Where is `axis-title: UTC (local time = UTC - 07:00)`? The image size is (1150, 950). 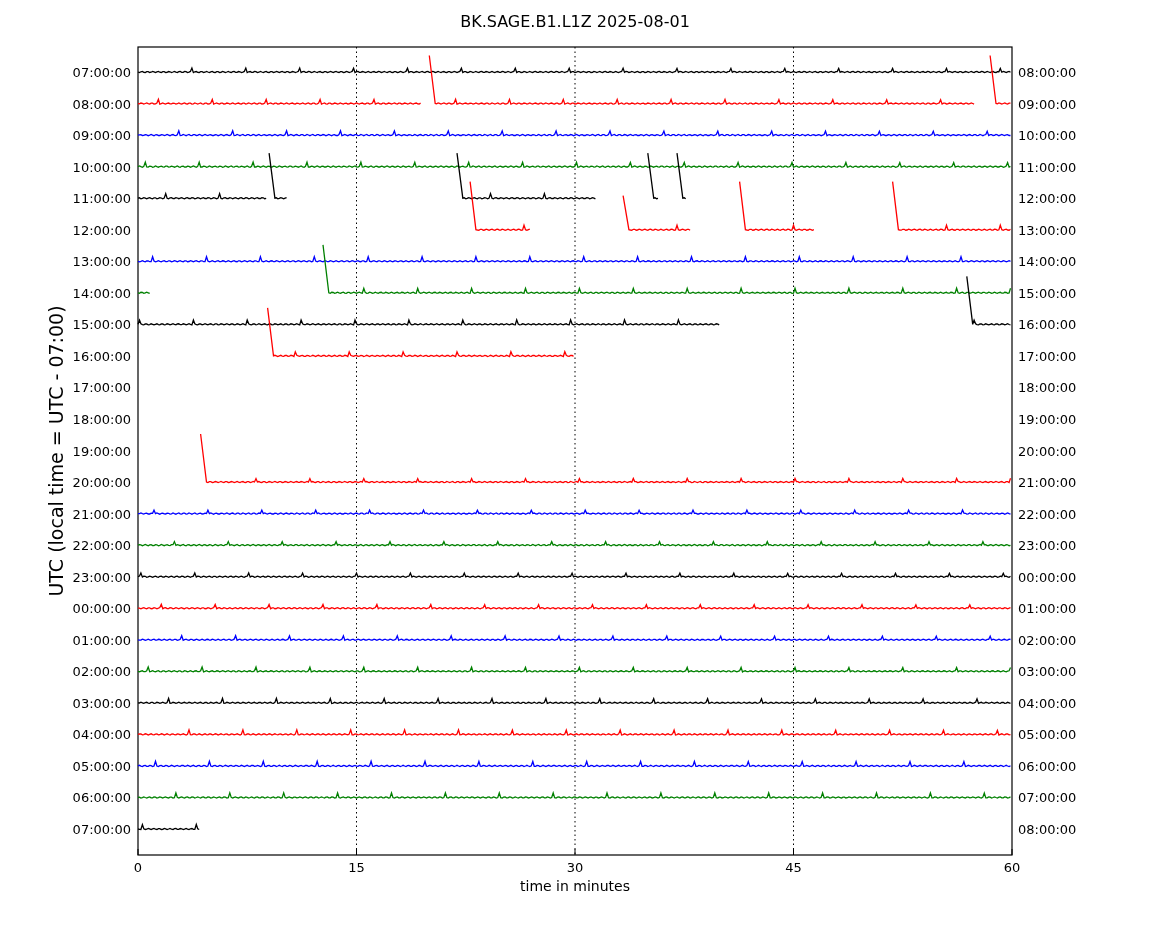
axis-title: UTC (local time = UTC - 07:00) is located at coordinates (56, 451).